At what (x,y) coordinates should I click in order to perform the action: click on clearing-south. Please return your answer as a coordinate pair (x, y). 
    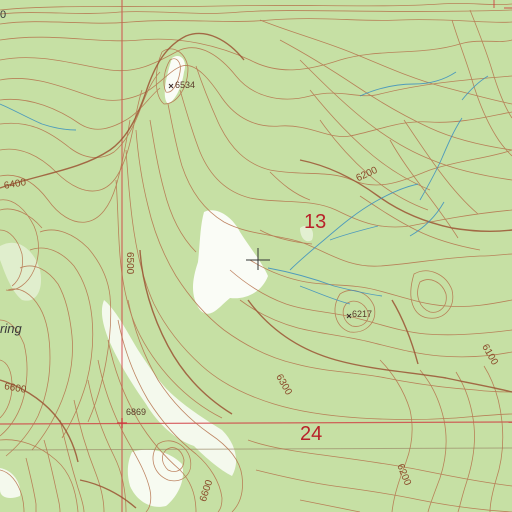
    Looking at the image, I should click on (155, 478).